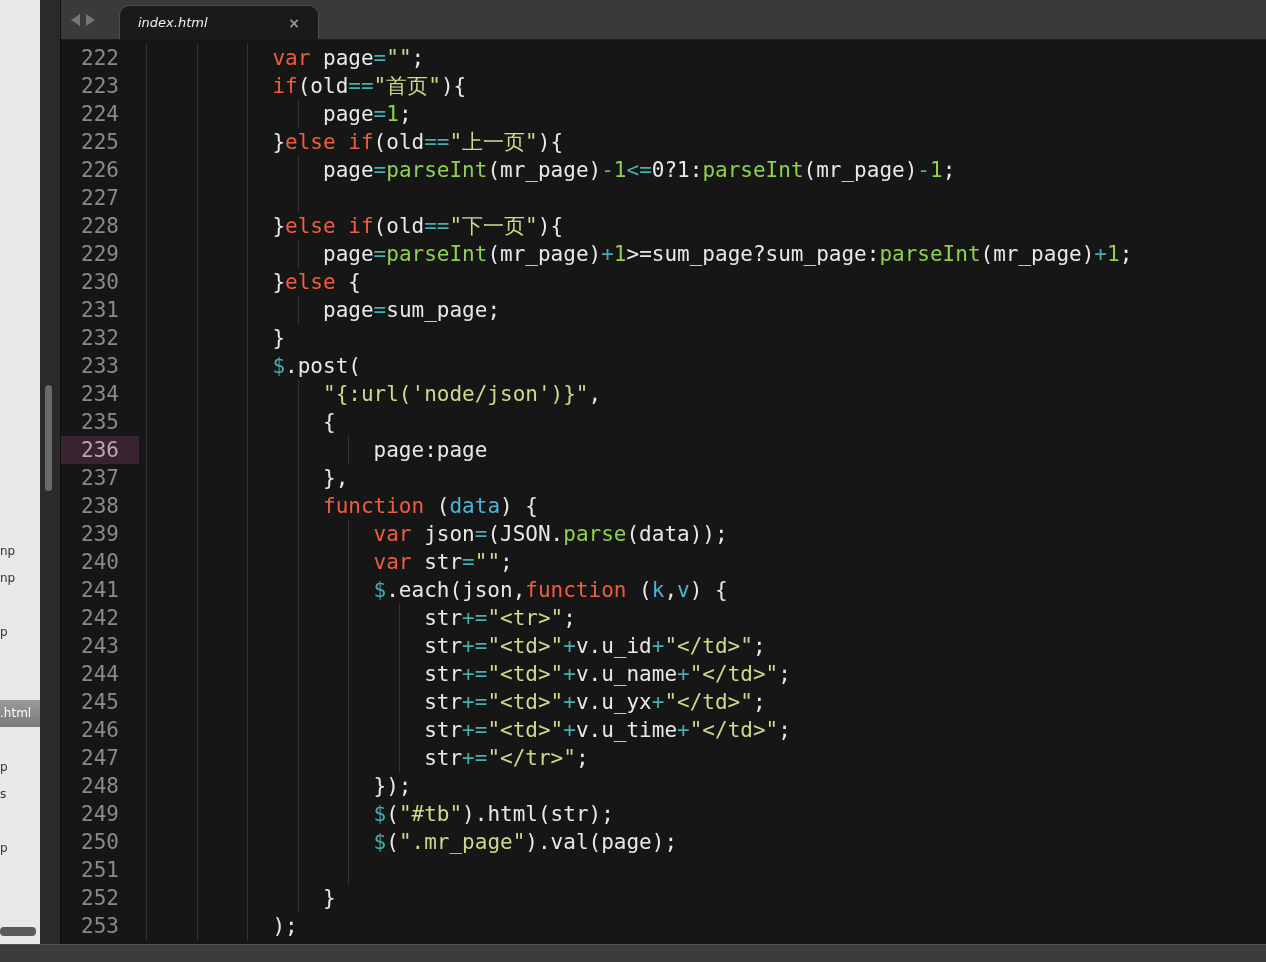 Image resolution: width=1266 pixels, height=962 pixels. What do you see at coordinates (100, 338) in the screenshot?
I see `line-number: 232` at bounding box center [100, 338].